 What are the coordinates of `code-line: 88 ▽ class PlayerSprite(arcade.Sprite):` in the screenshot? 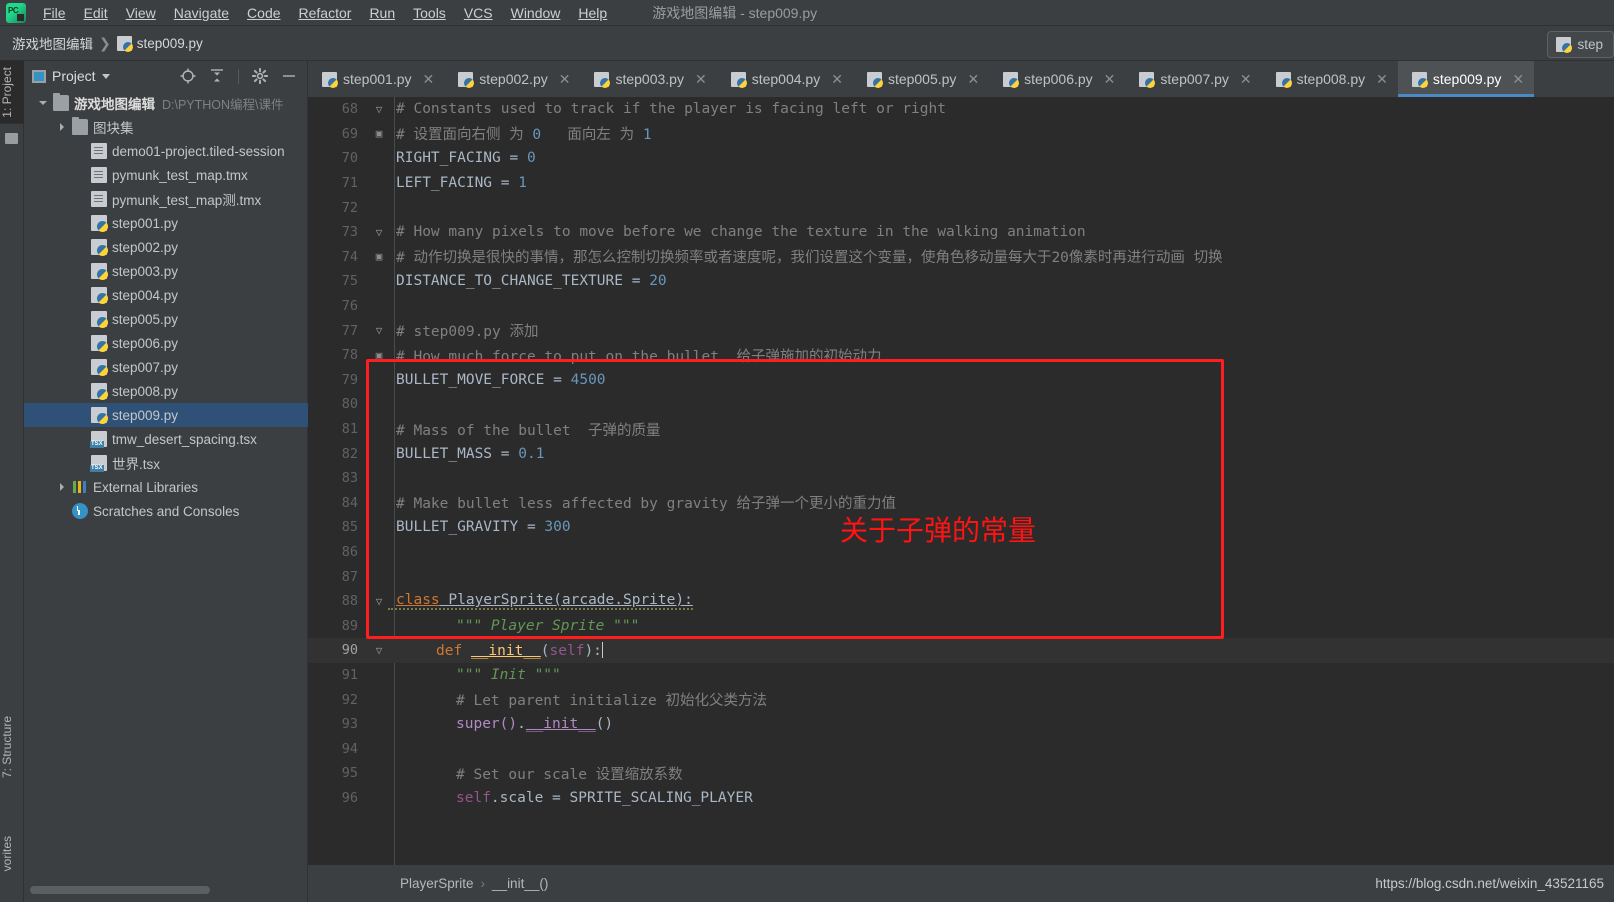 It's located at (961, 601).